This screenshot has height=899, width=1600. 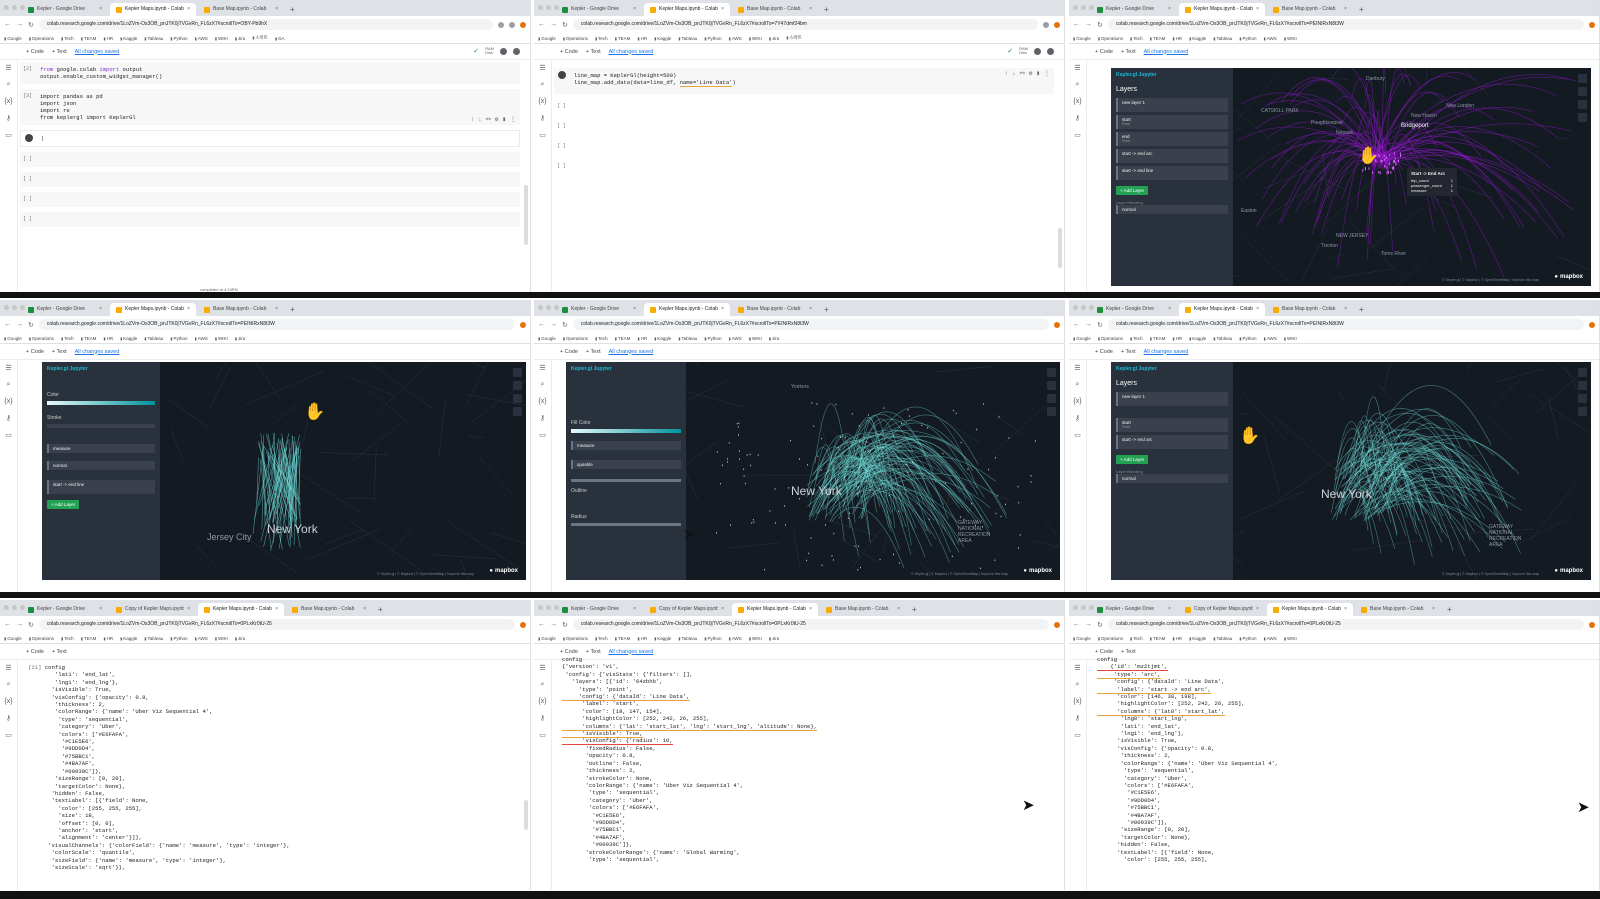 What do you see at coordinates (1172, 399) in the screenshot?
I see `layer-row: new layer 1` at bounding box center [1172, 399].